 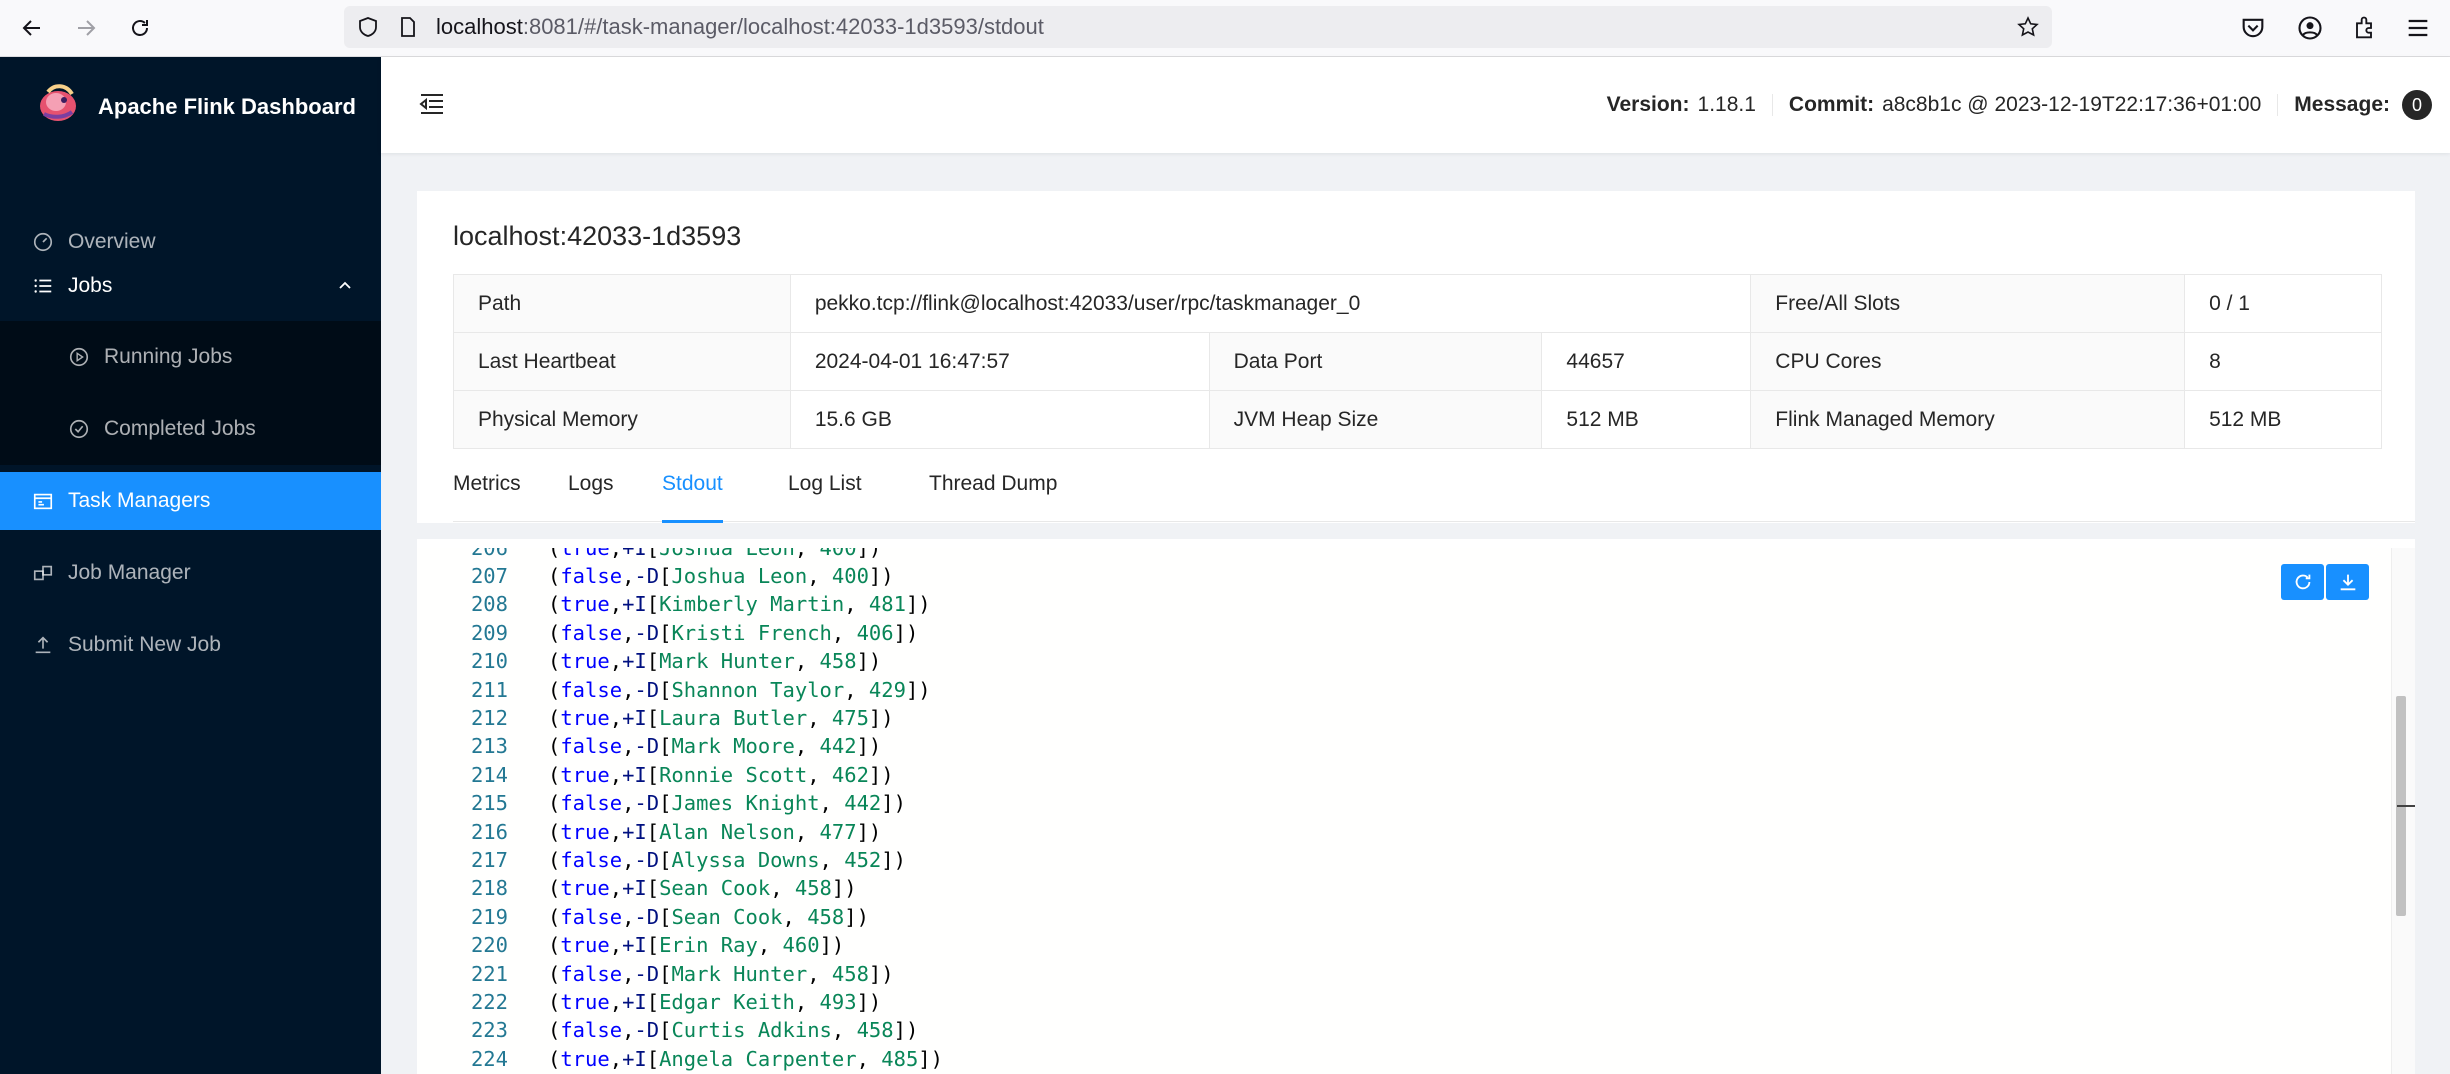 What do you see at coordinates (999, 361) in the screenshot?
I see `heartbeat-value: 2024-04-01 16:47:57` at bounding box center [999, 361].